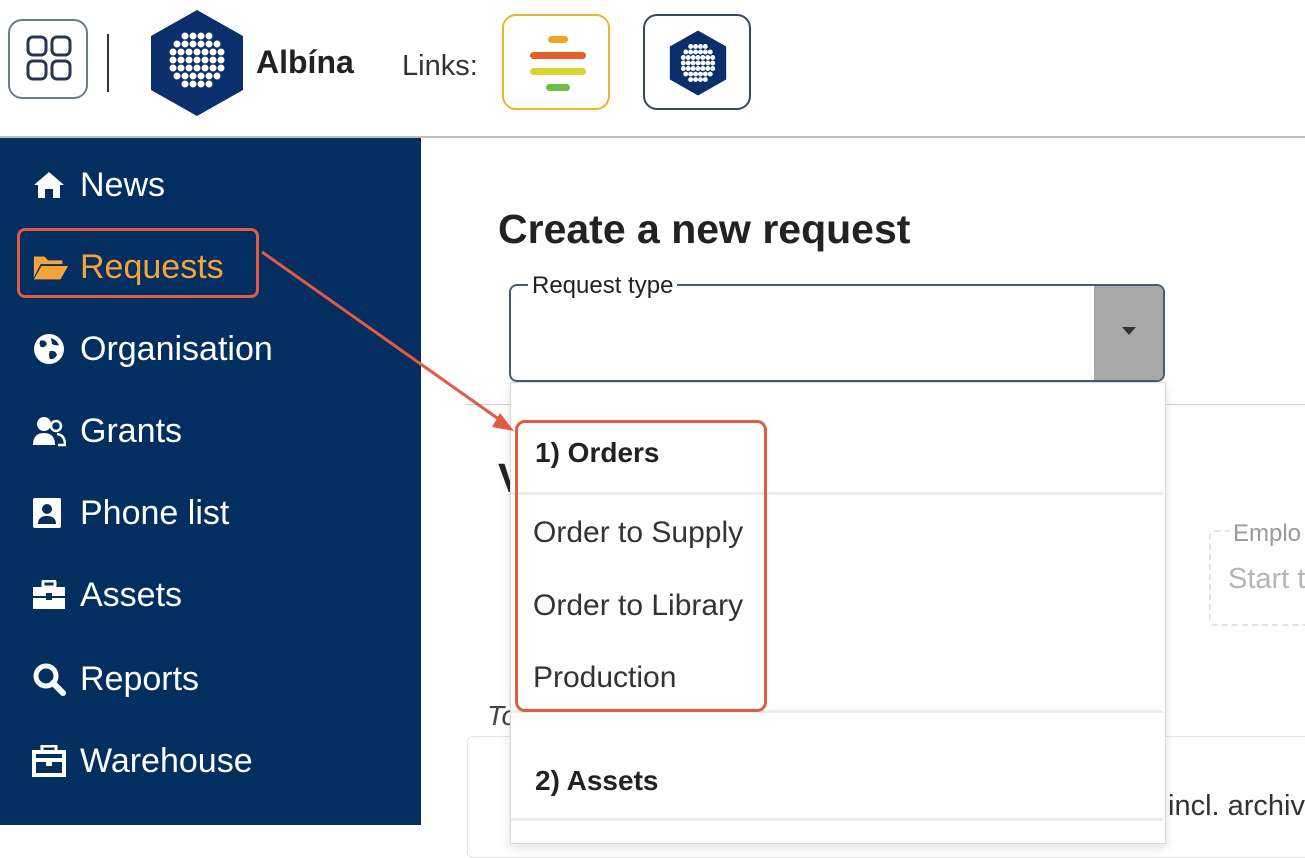 This screenshot has height=858, width=1305. I want to click on search-icon, so click(51, 679).